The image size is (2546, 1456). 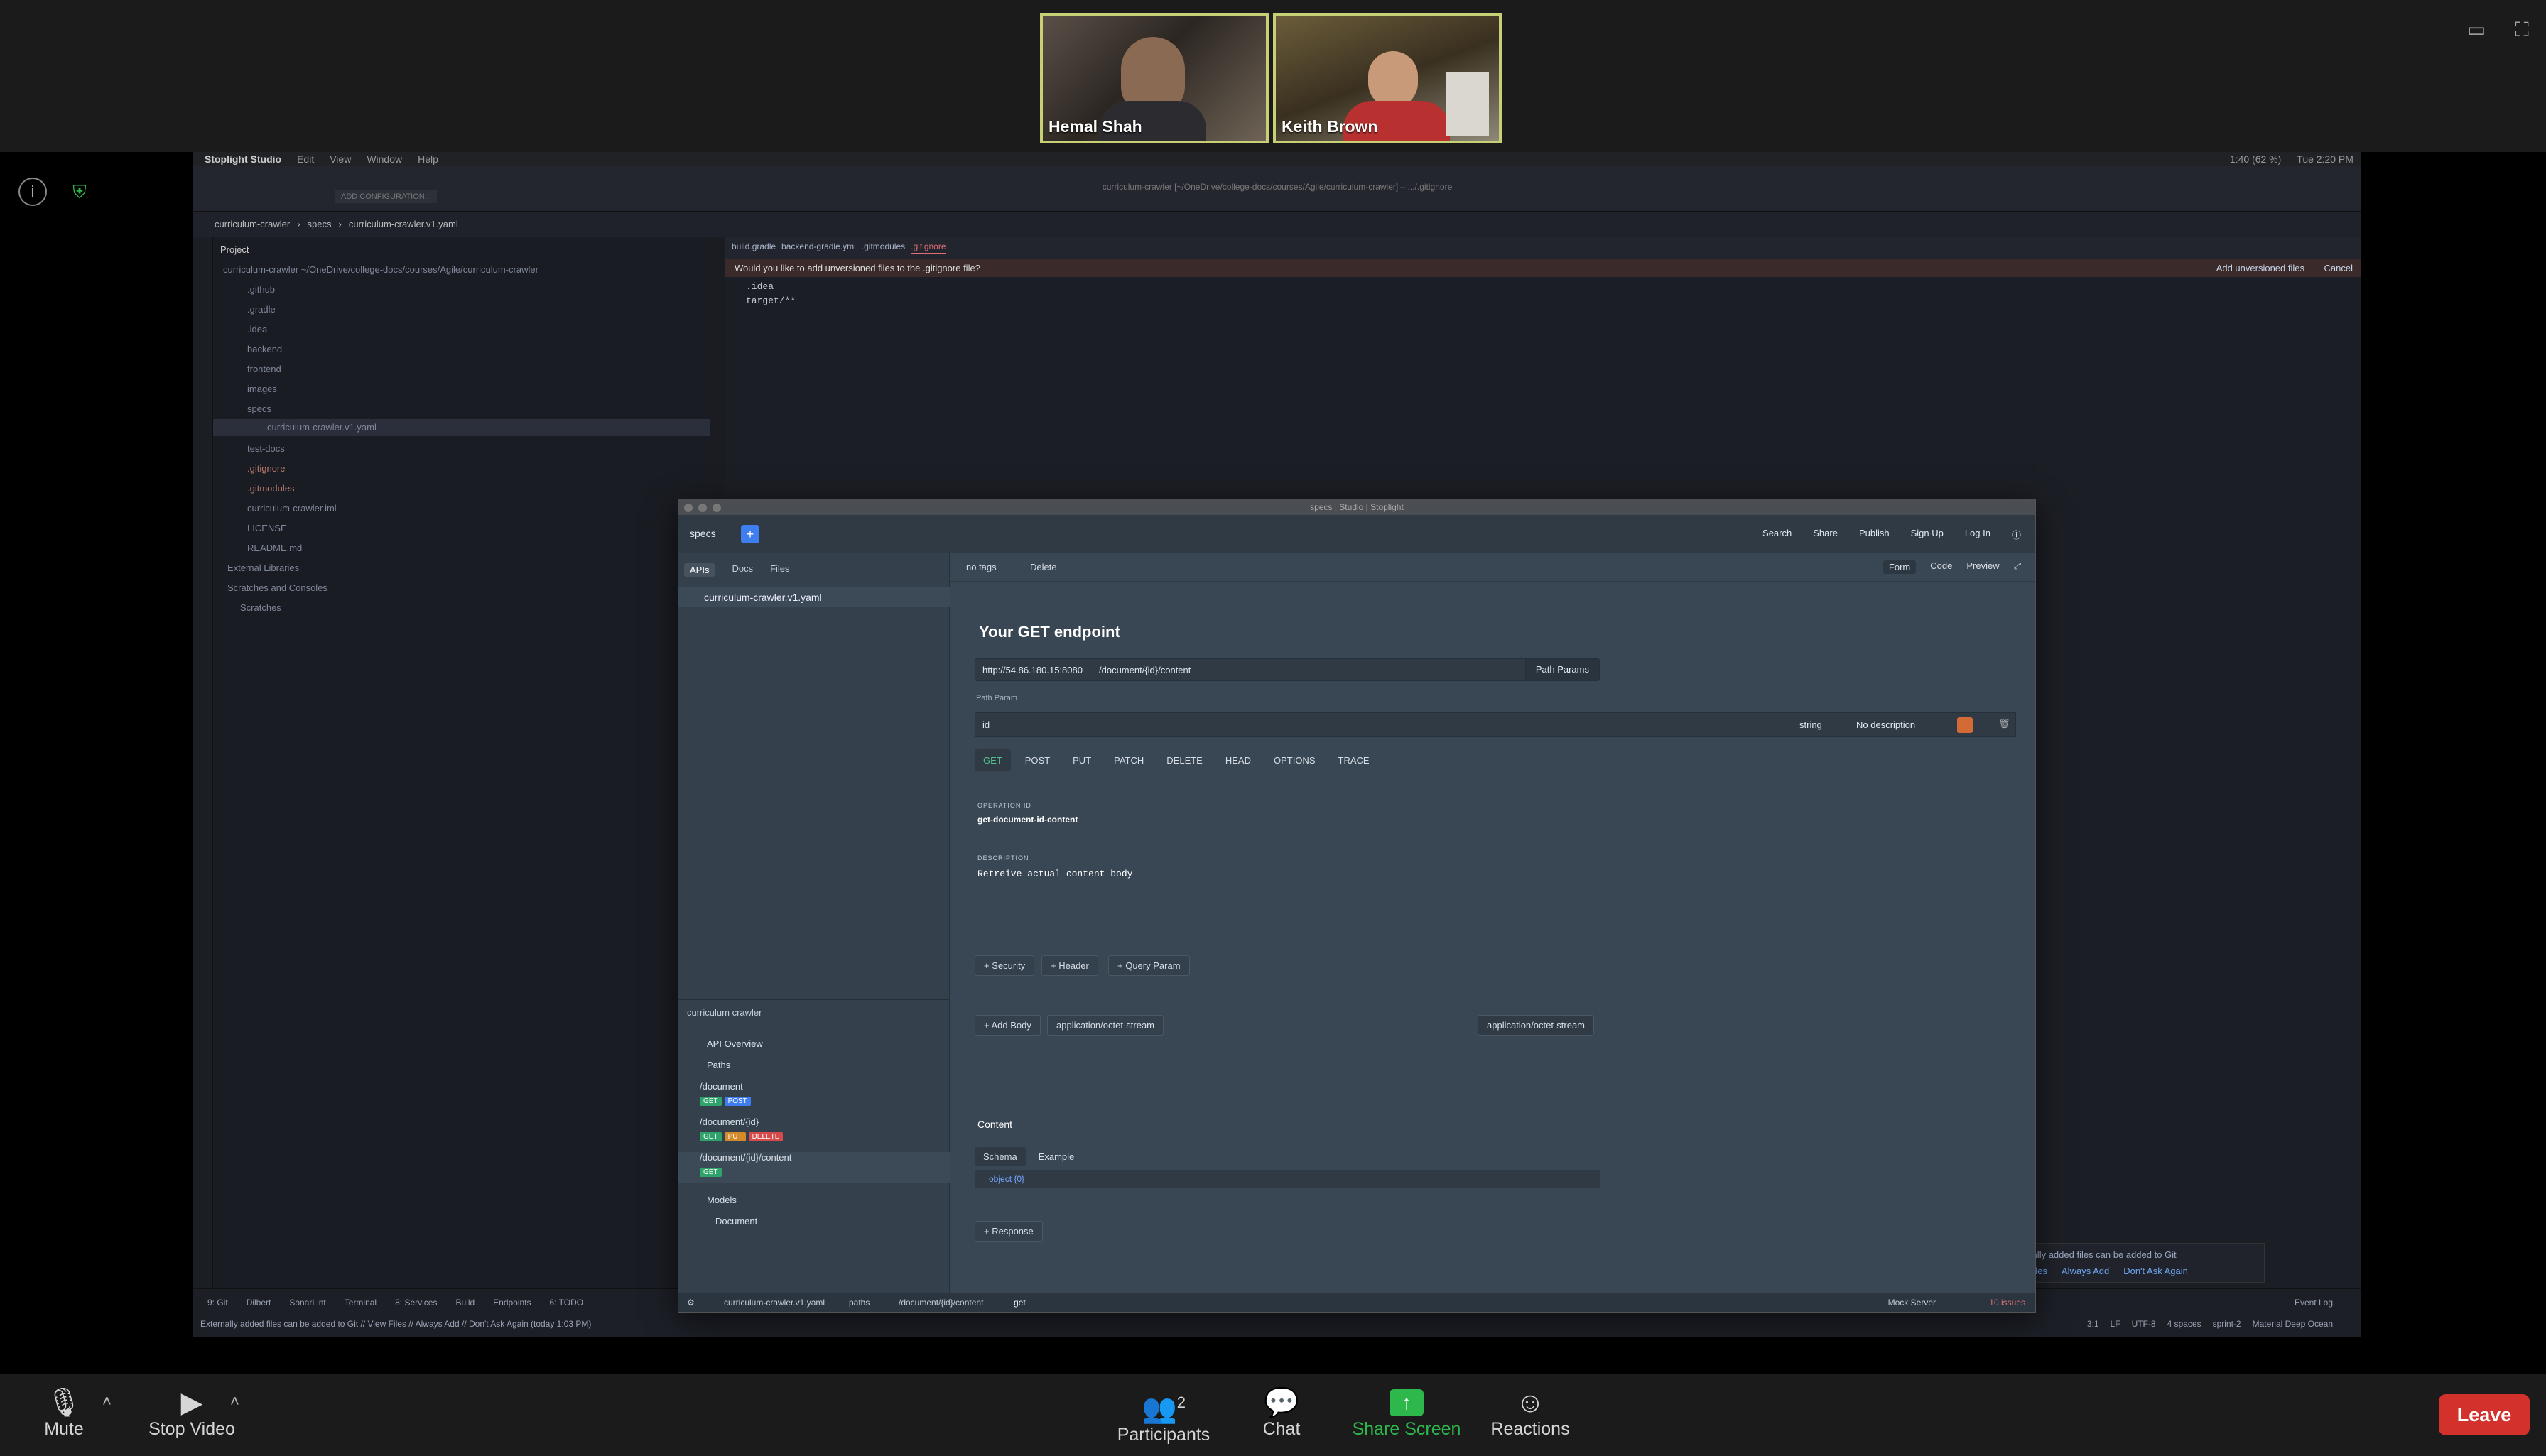 I want to click on crumb: specs, so click(x=320, y=224).